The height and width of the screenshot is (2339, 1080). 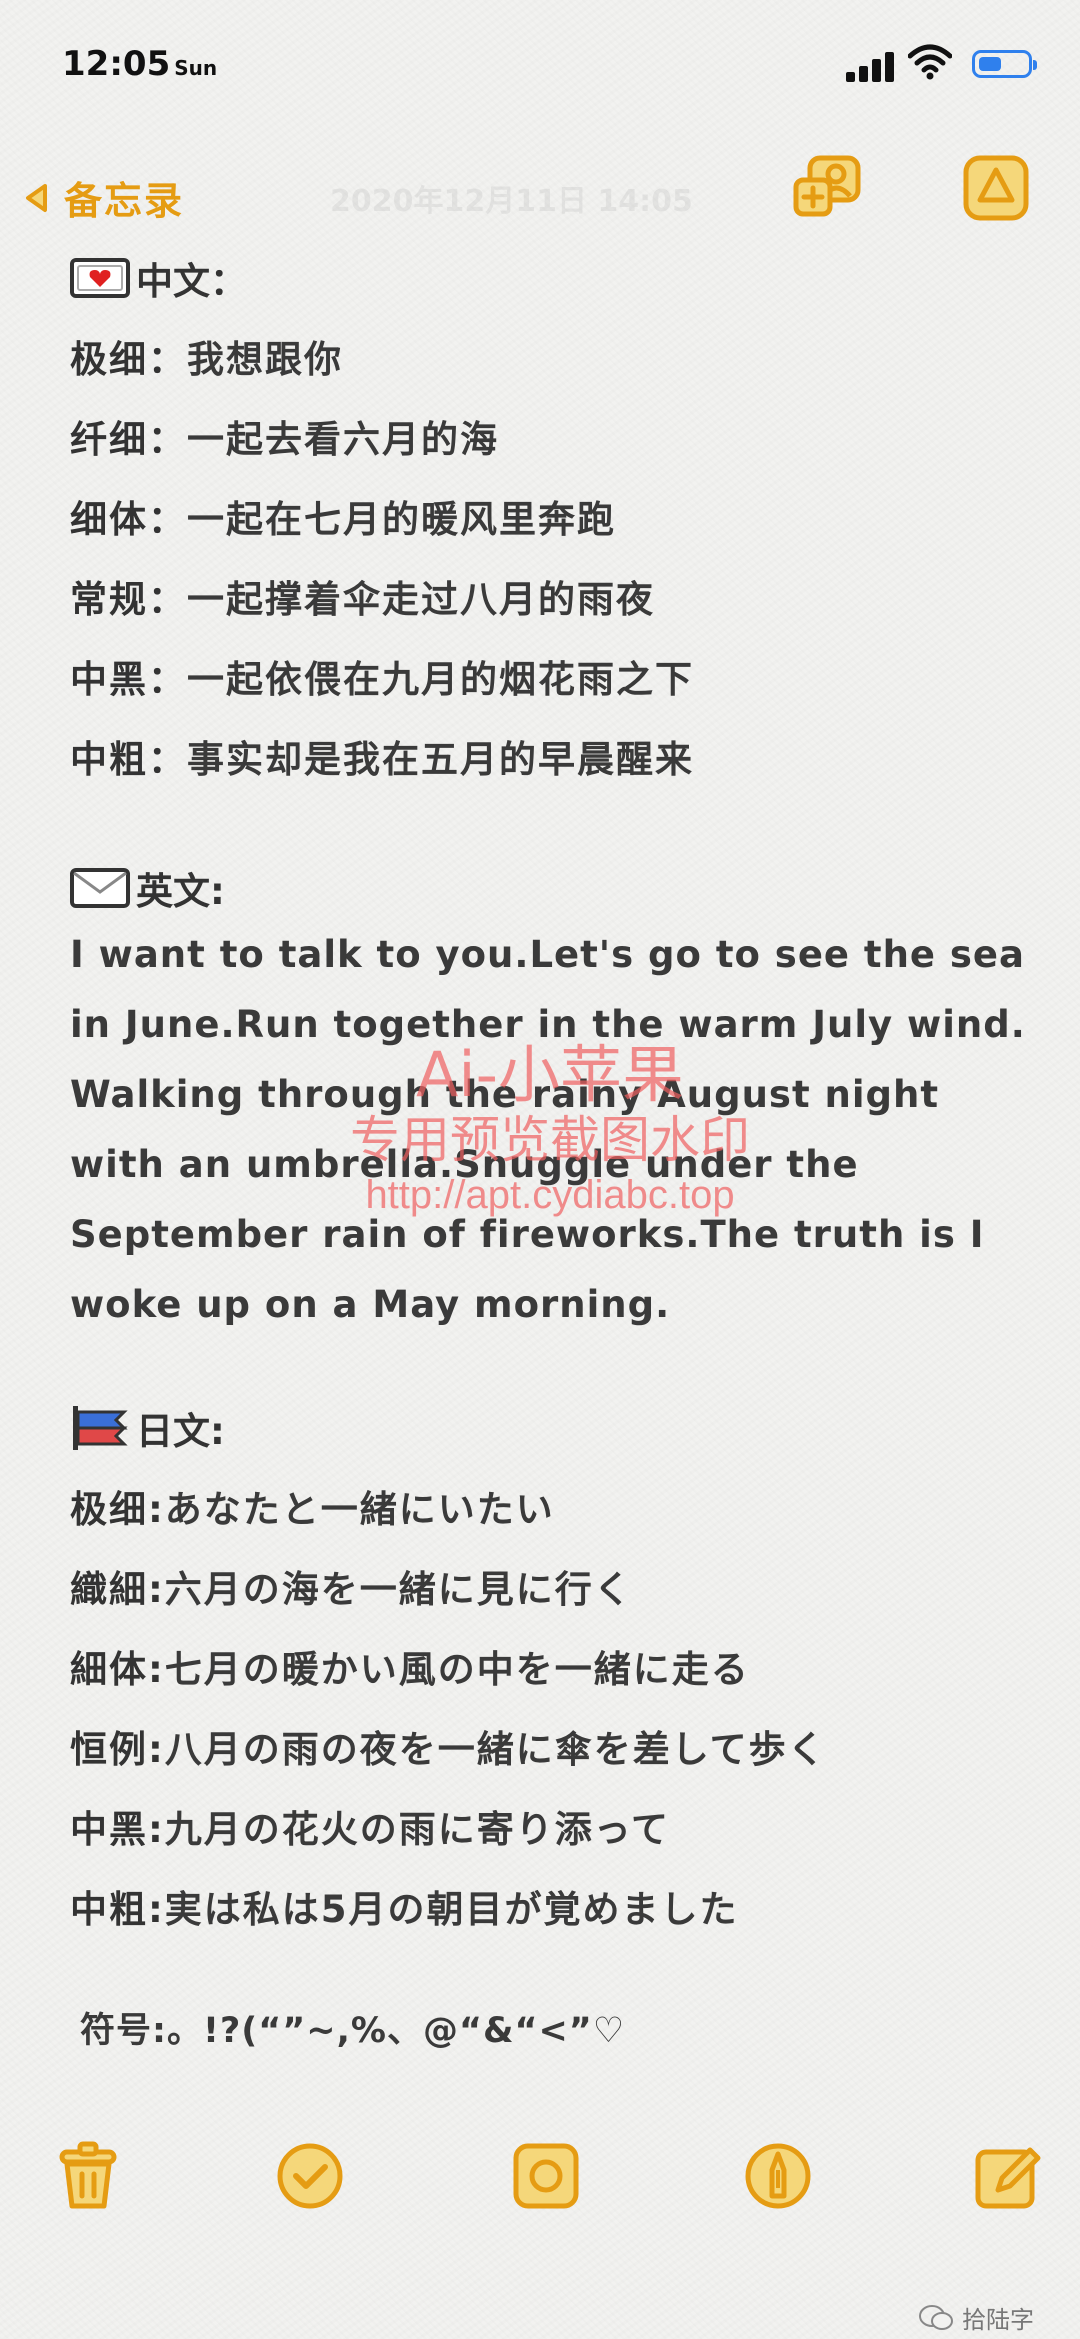 What do you see at coordinates (128, 759) in the screenshot?
I see `line-label: 中粗：` at bounding box center [128, 759].